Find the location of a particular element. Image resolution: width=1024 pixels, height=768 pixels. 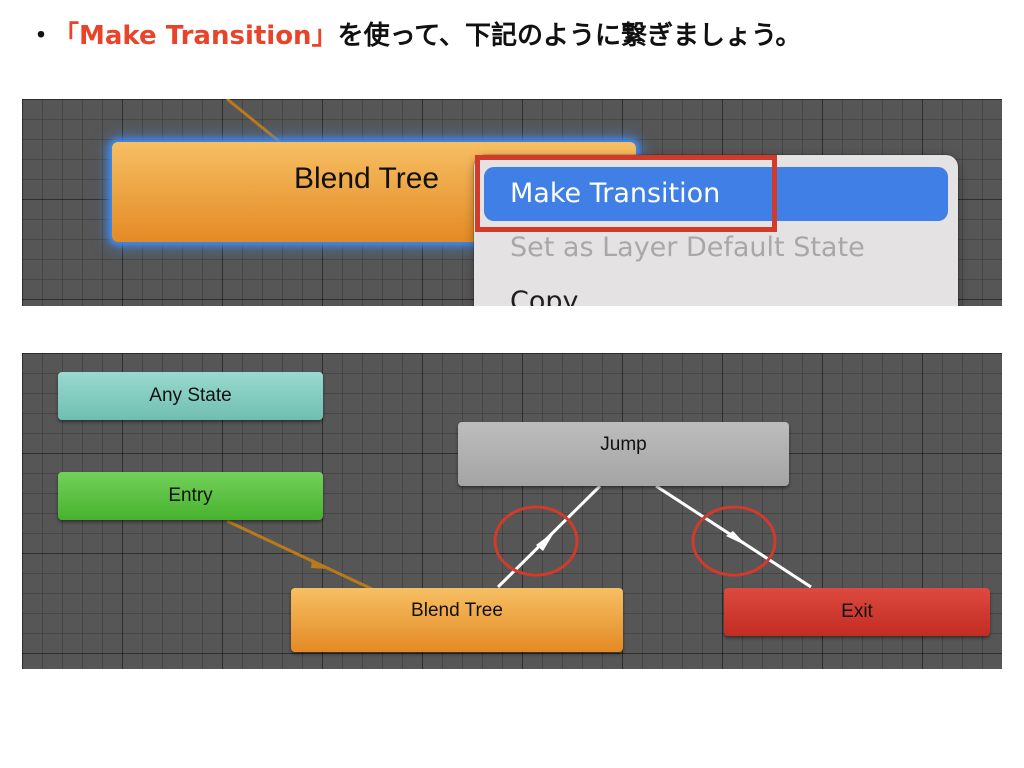

entry-label: Entry is located at coordinates (190, 495).